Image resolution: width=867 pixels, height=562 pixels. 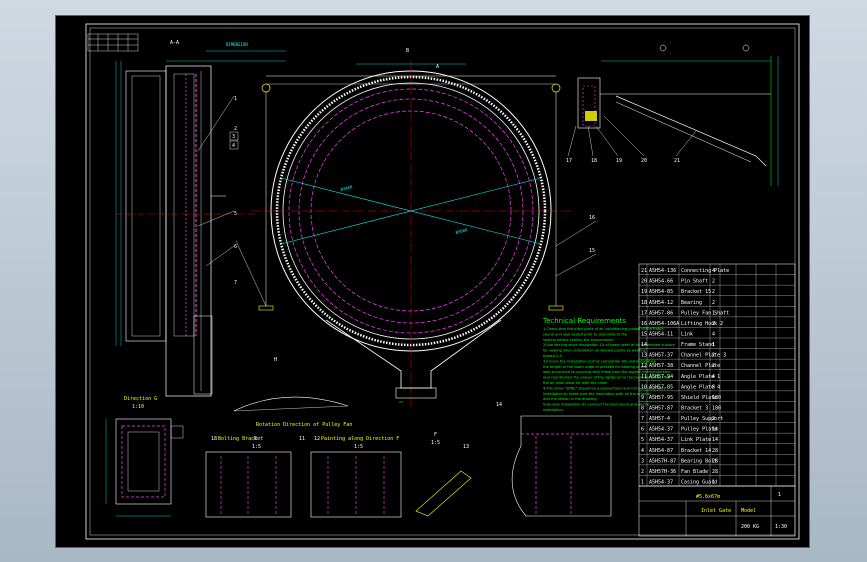 I want to click on bom-cell: 9, so click(x=642, y=398).